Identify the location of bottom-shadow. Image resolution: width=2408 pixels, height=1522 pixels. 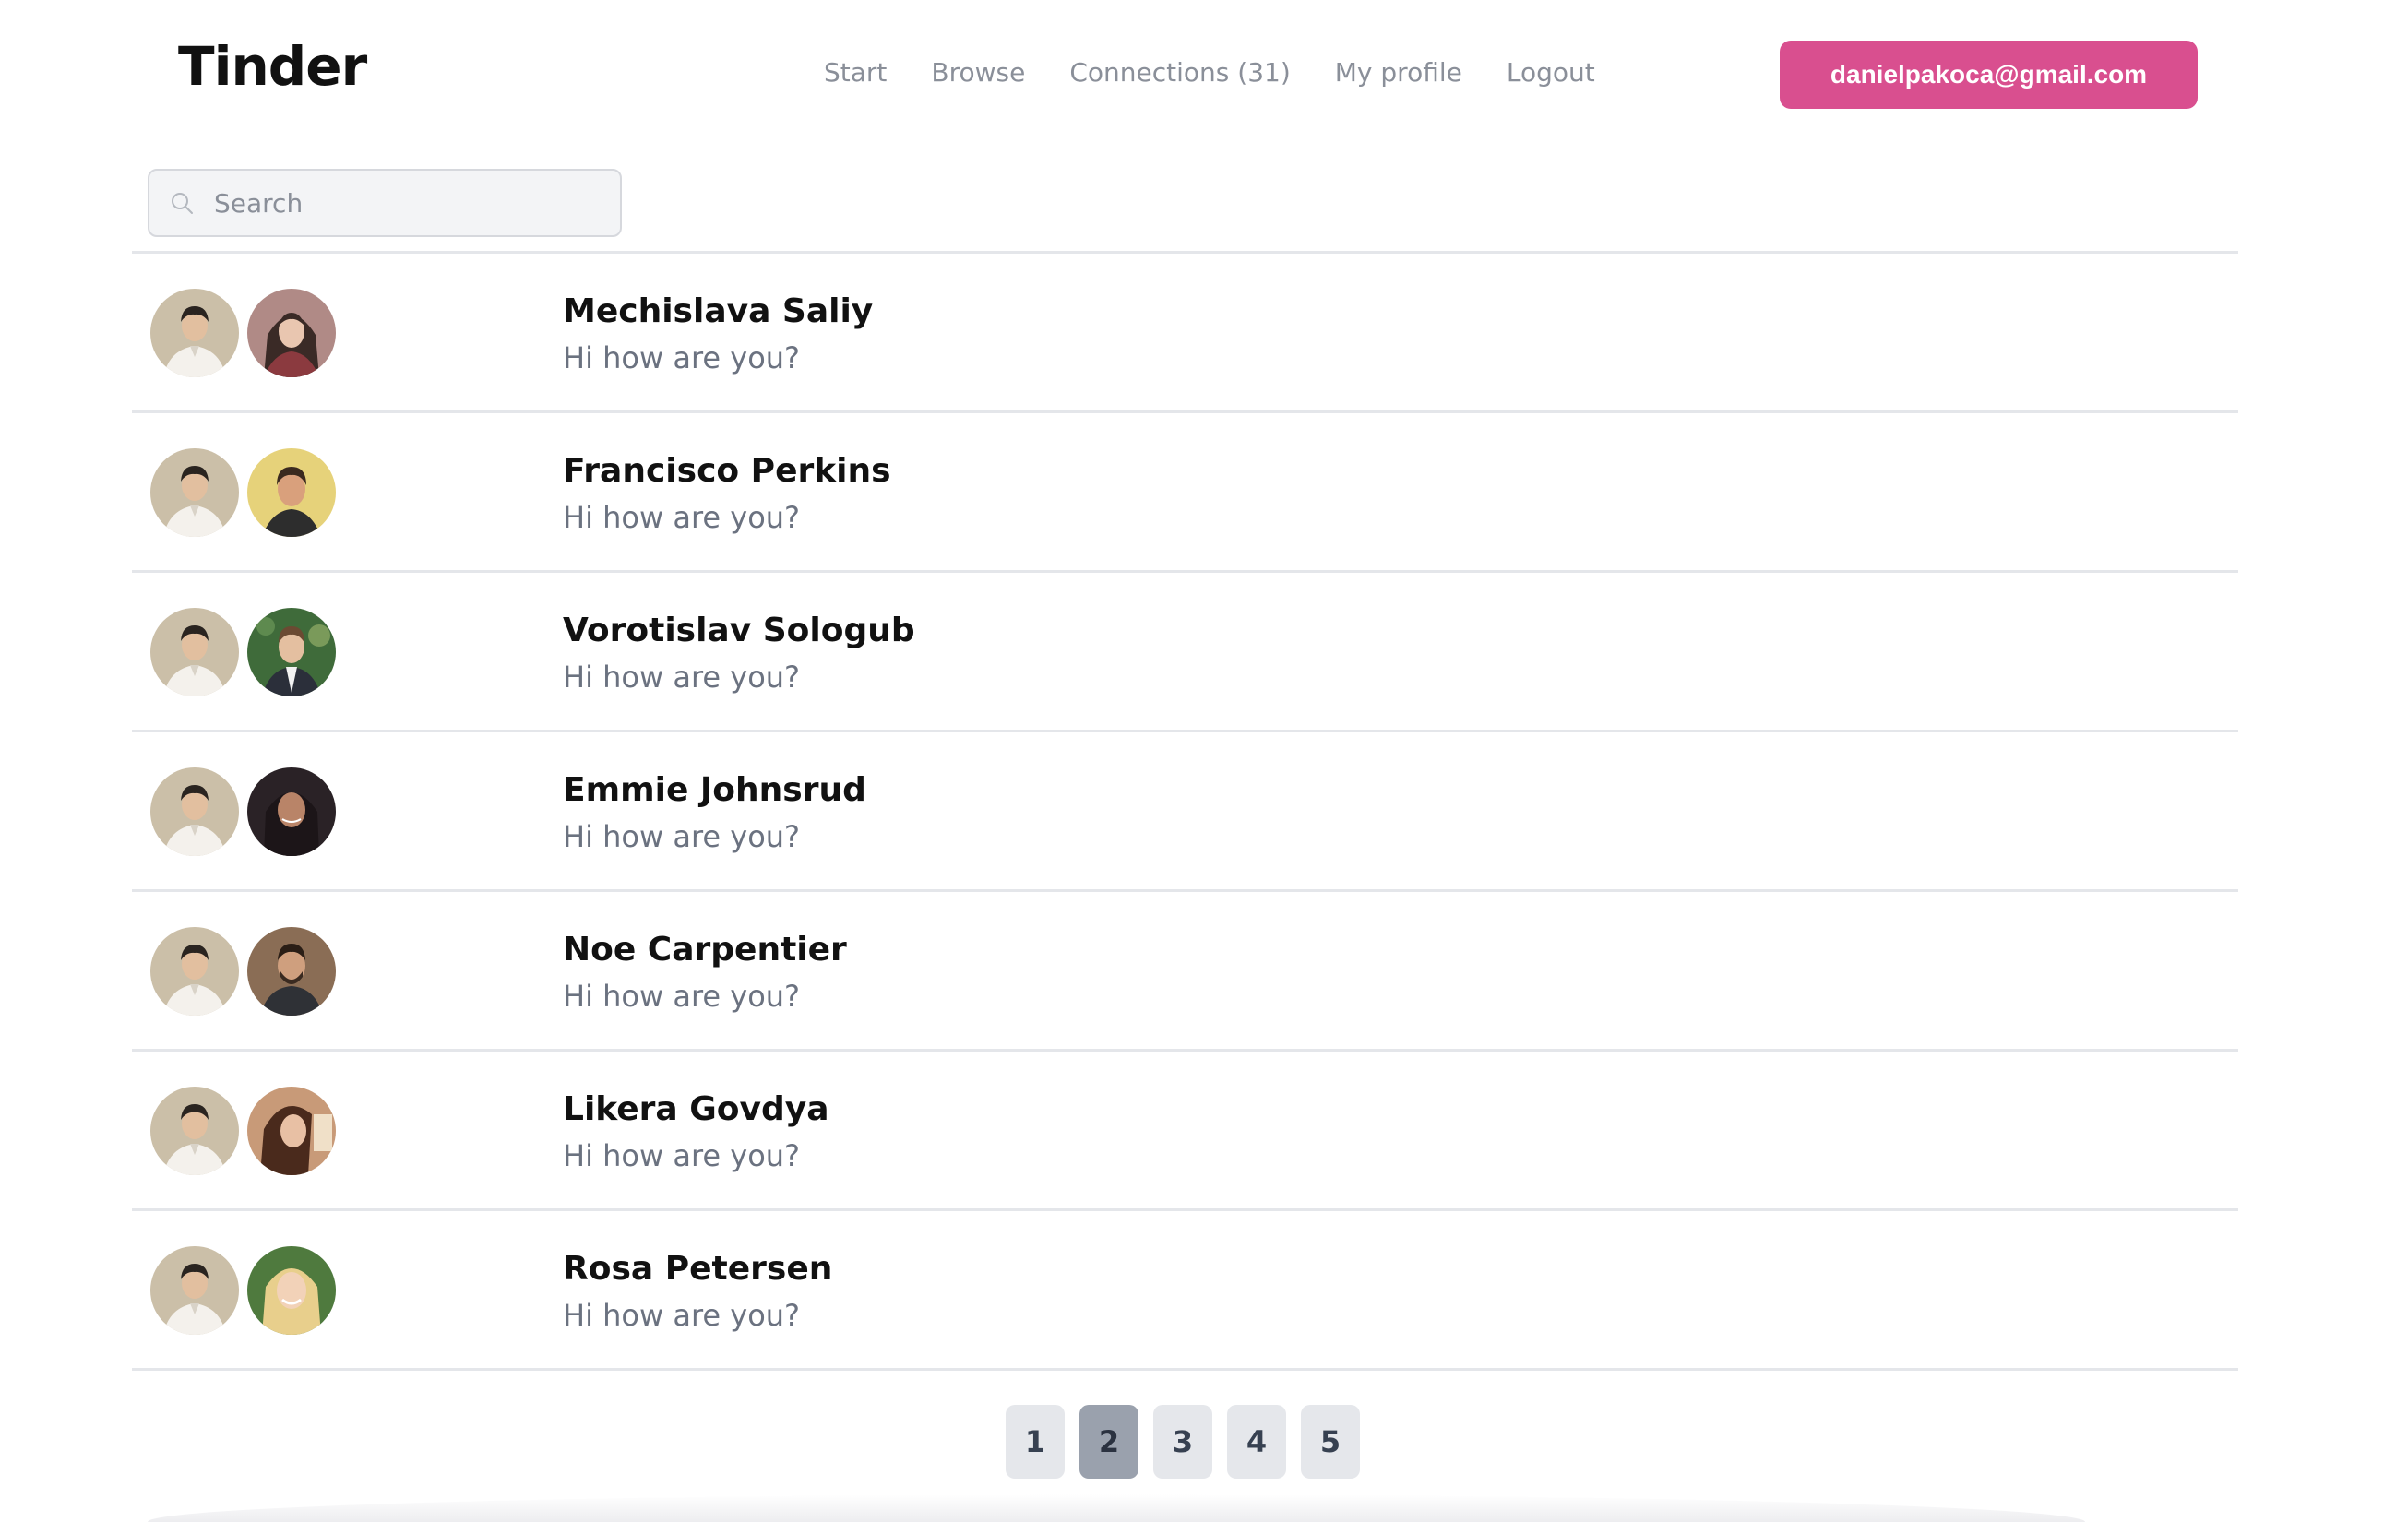
(1116, 1508).